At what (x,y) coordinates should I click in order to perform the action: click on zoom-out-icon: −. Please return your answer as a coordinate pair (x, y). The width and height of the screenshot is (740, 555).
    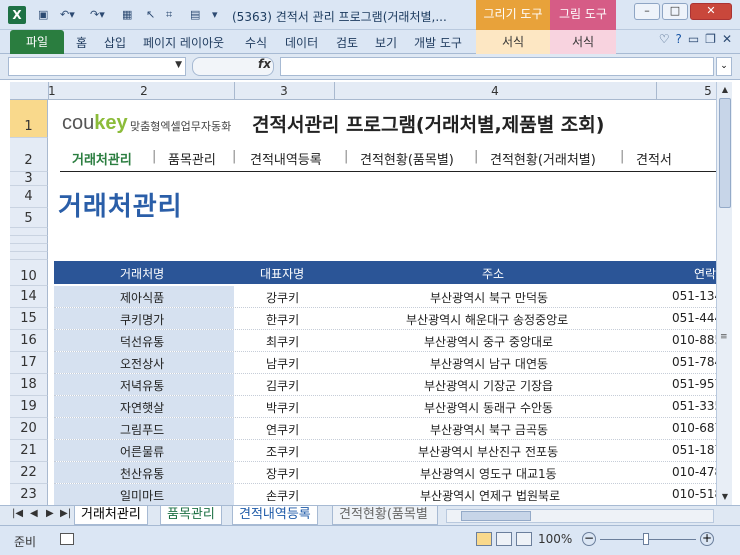
    Looking at the image, I should click on (589, 539).